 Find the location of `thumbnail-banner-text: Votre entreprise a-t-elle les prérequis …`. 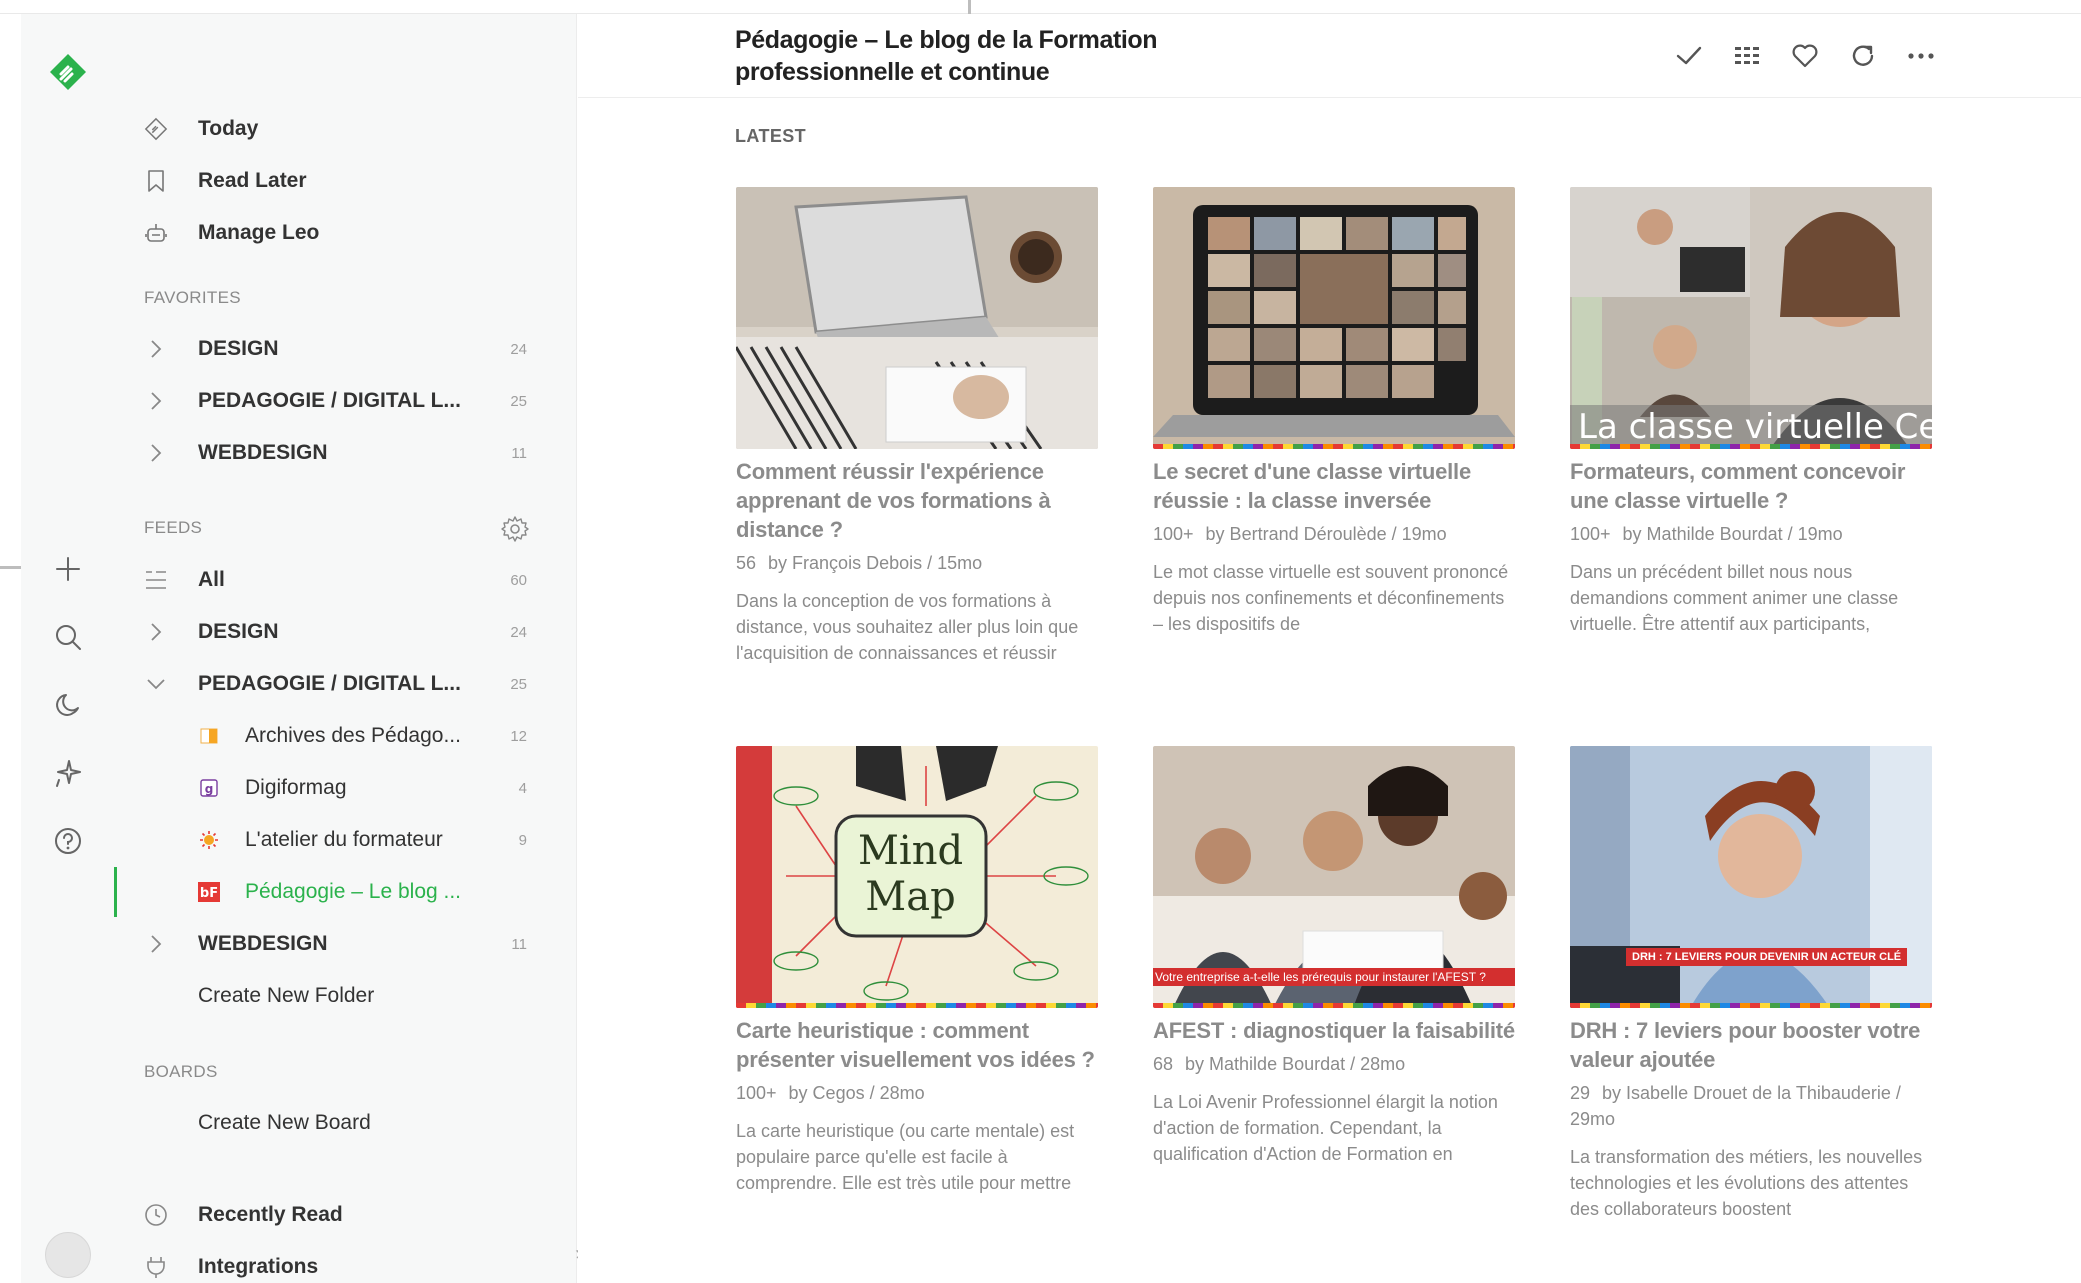

thumbnail-banner-text: Votre entreprise a-t-elle les prérequis … is located at coordinates (1334, 977).